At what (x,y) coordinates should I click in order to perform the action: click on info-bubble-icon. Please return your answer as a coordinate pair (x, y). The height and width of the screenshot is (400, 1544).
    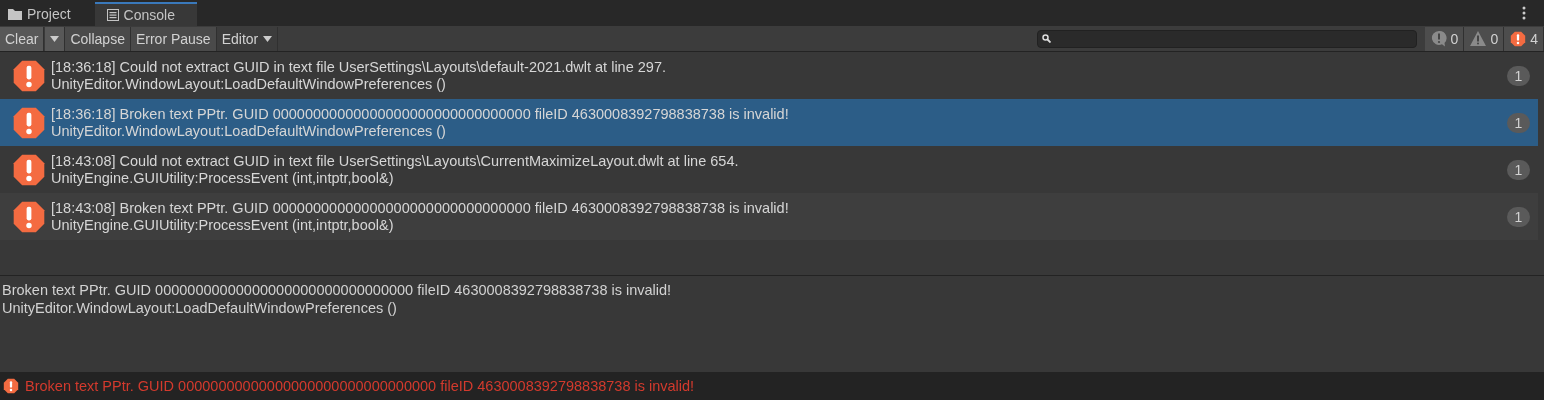
    Looking at the image, I should click on (1438, 38).